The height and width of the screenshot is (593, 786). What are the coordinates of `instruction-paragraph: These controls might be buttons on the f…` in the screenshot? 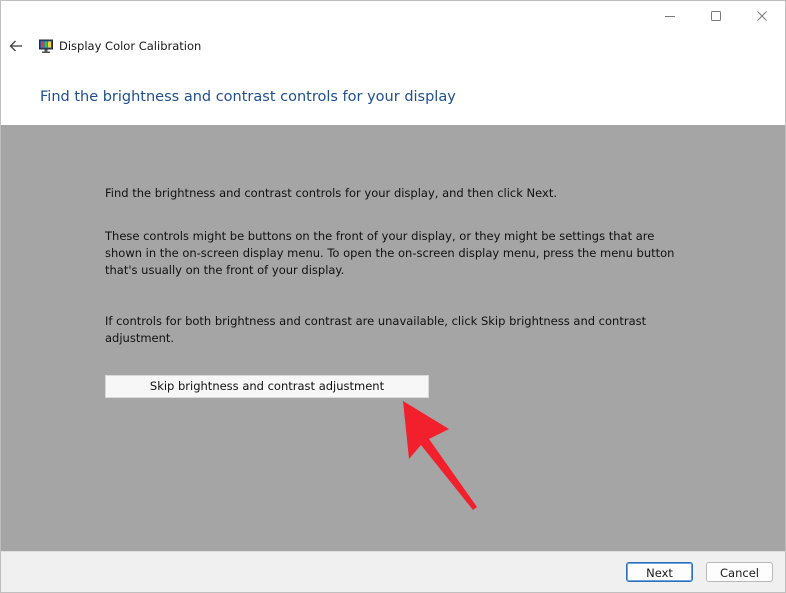 It's located at (390, 253).